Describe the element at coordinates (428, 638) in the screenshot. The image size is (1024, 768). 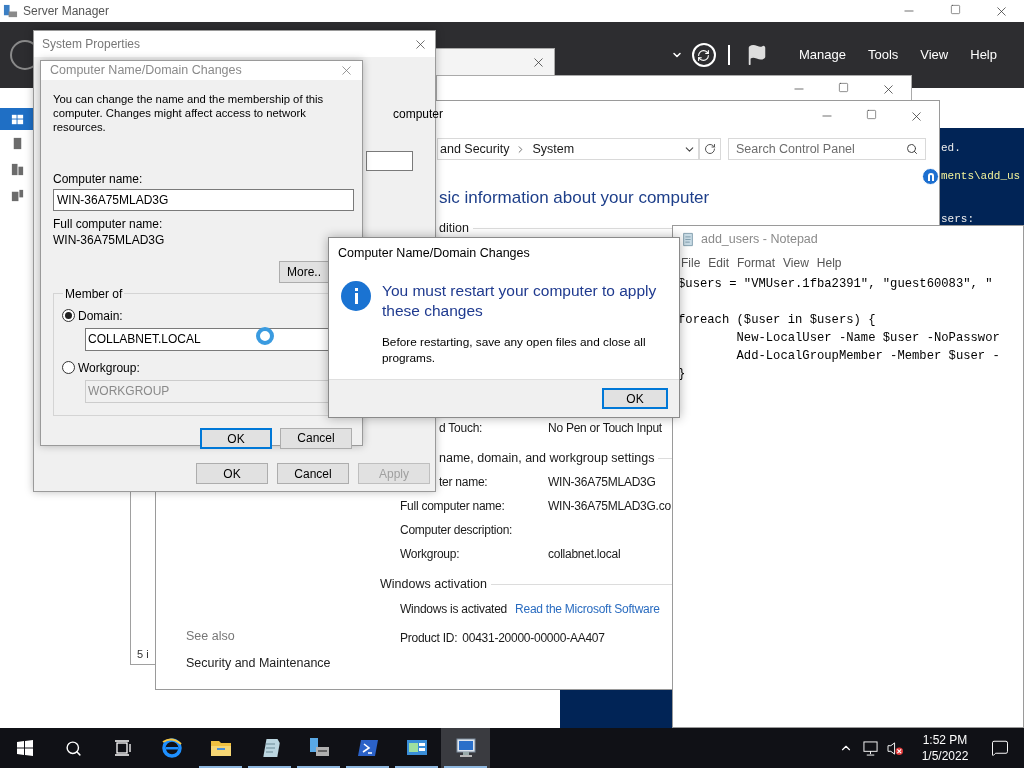
I see `info-label: Product ID:` at that location.